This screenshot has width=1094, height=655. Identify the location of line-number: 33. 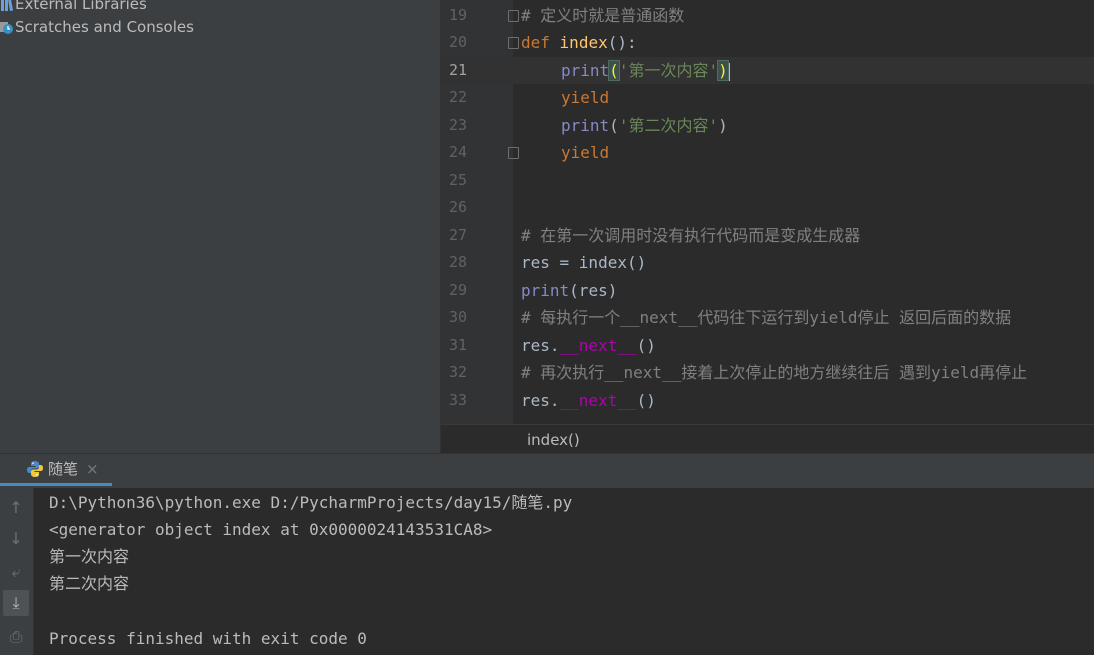
(457, 400).